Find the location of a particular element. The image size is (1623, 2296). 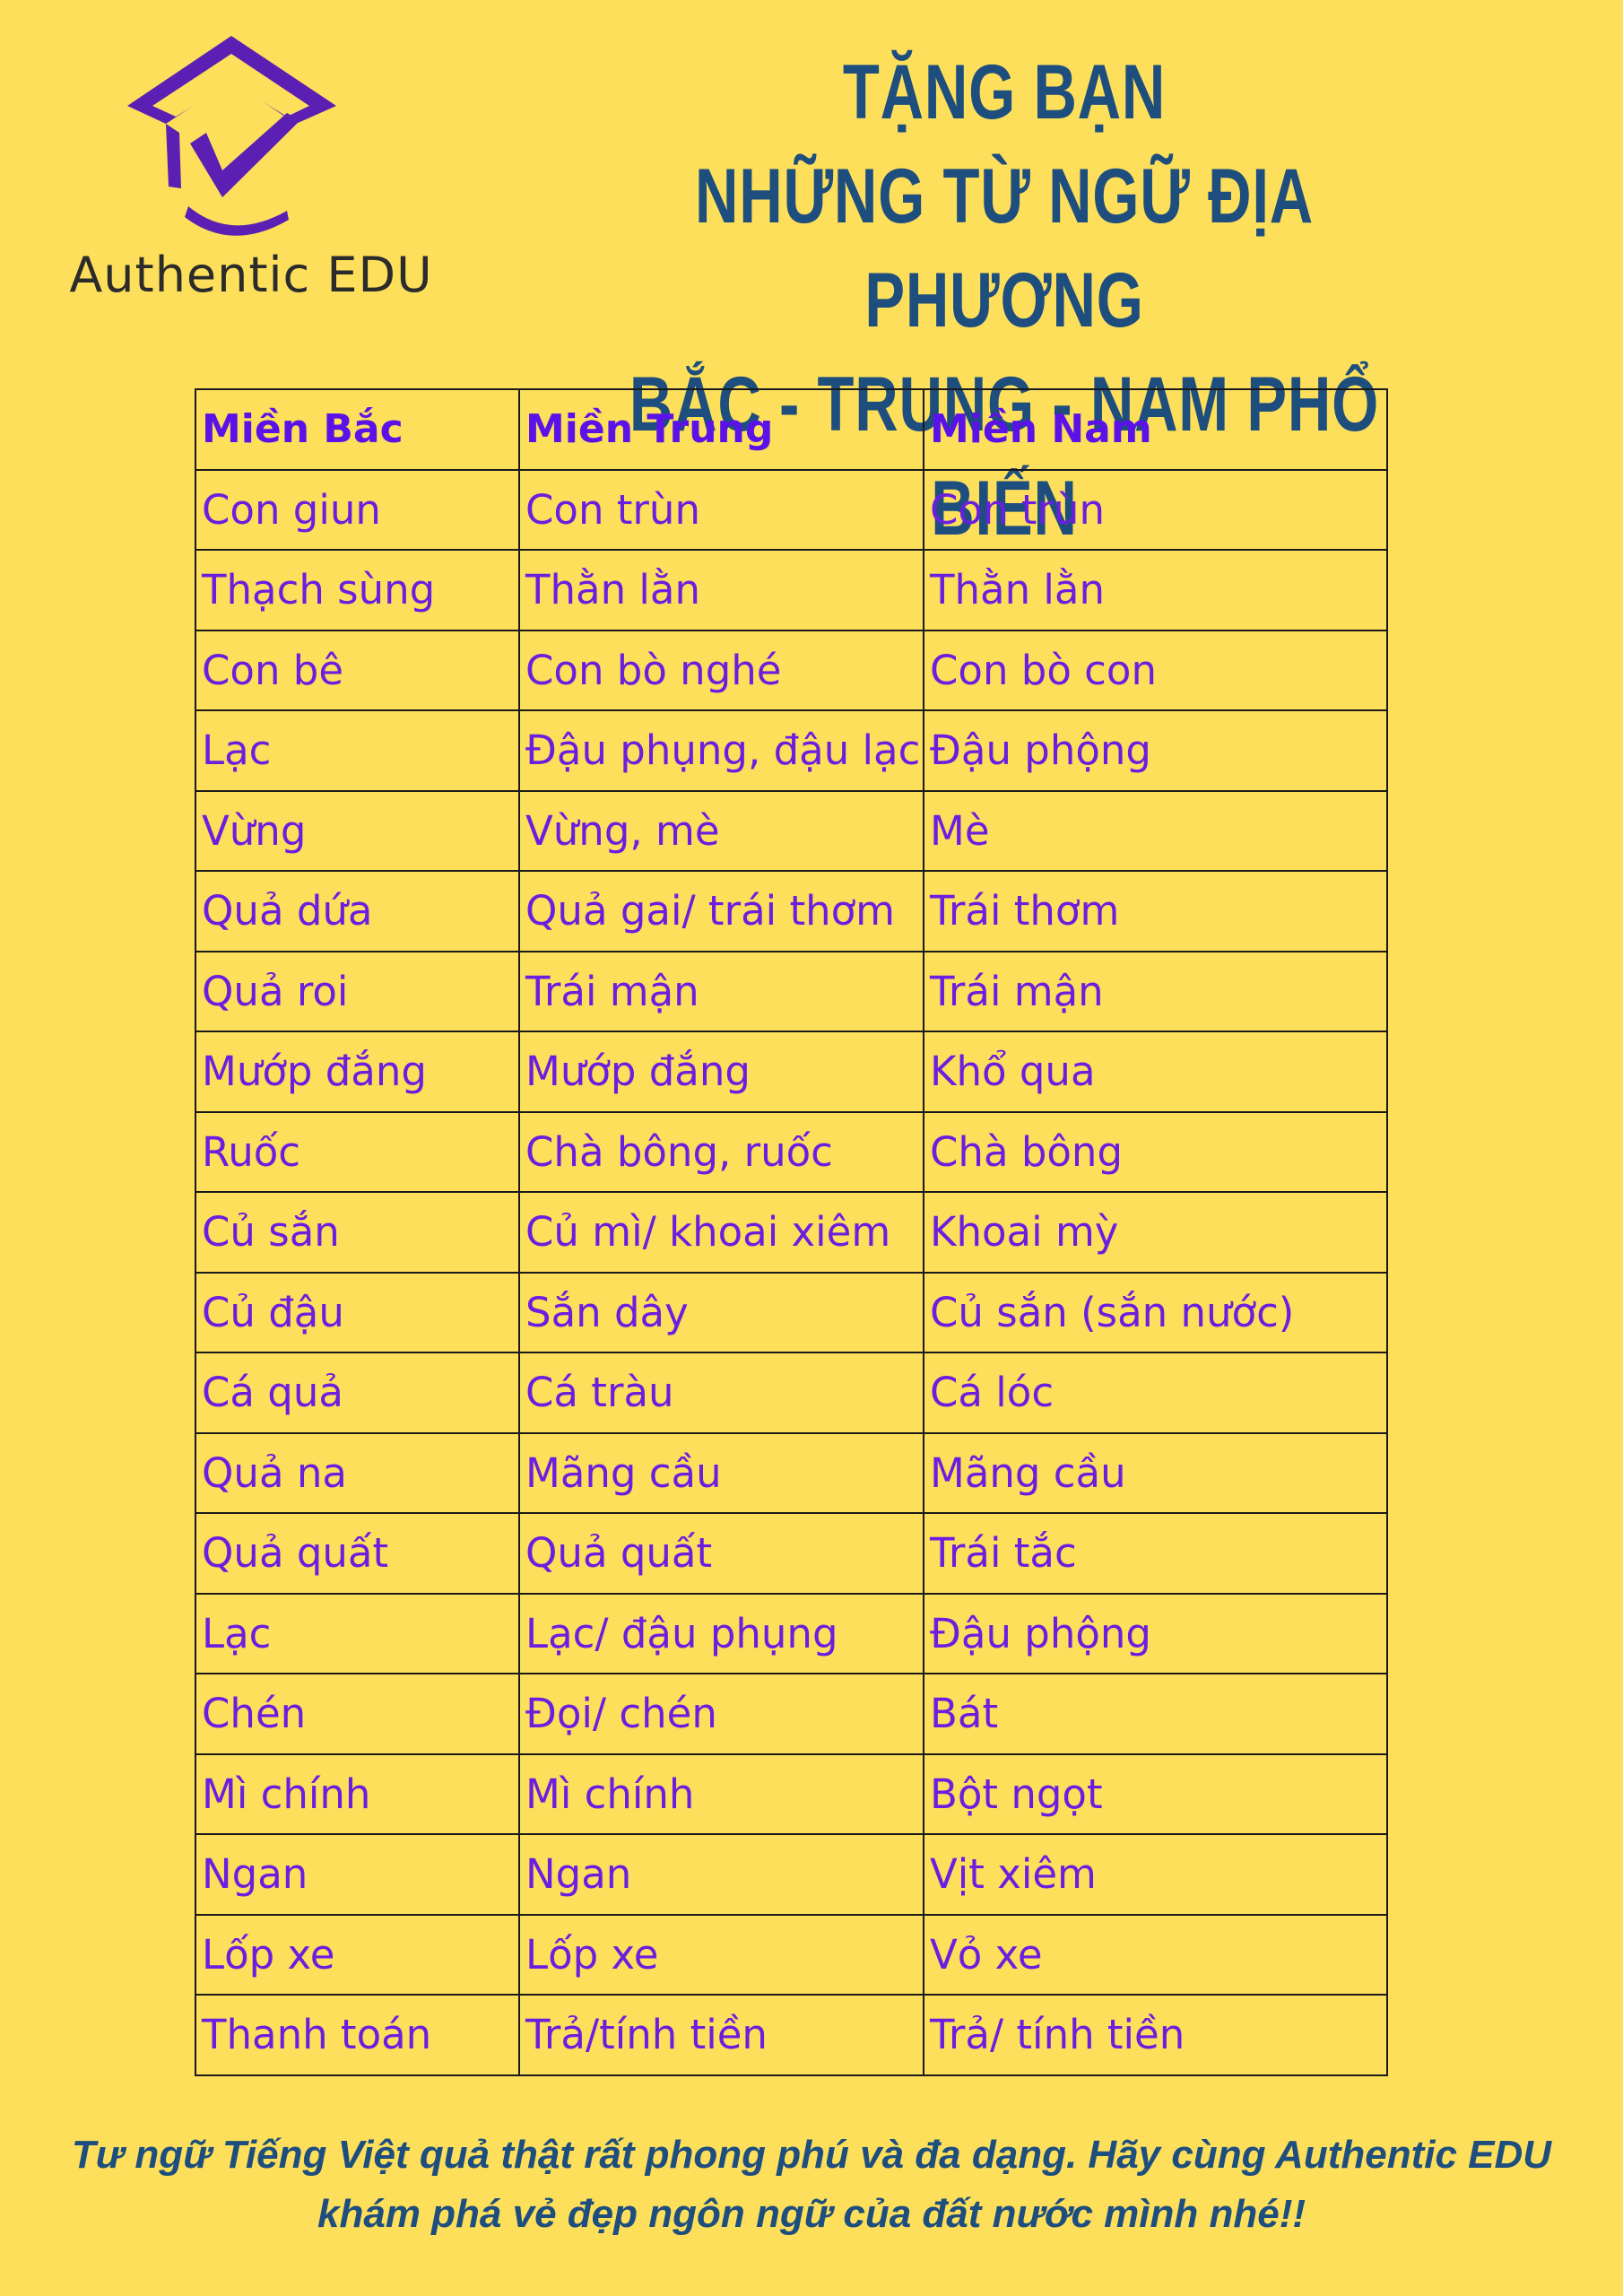

cell-south: Trái mận is located at coordinates (1155, 991).